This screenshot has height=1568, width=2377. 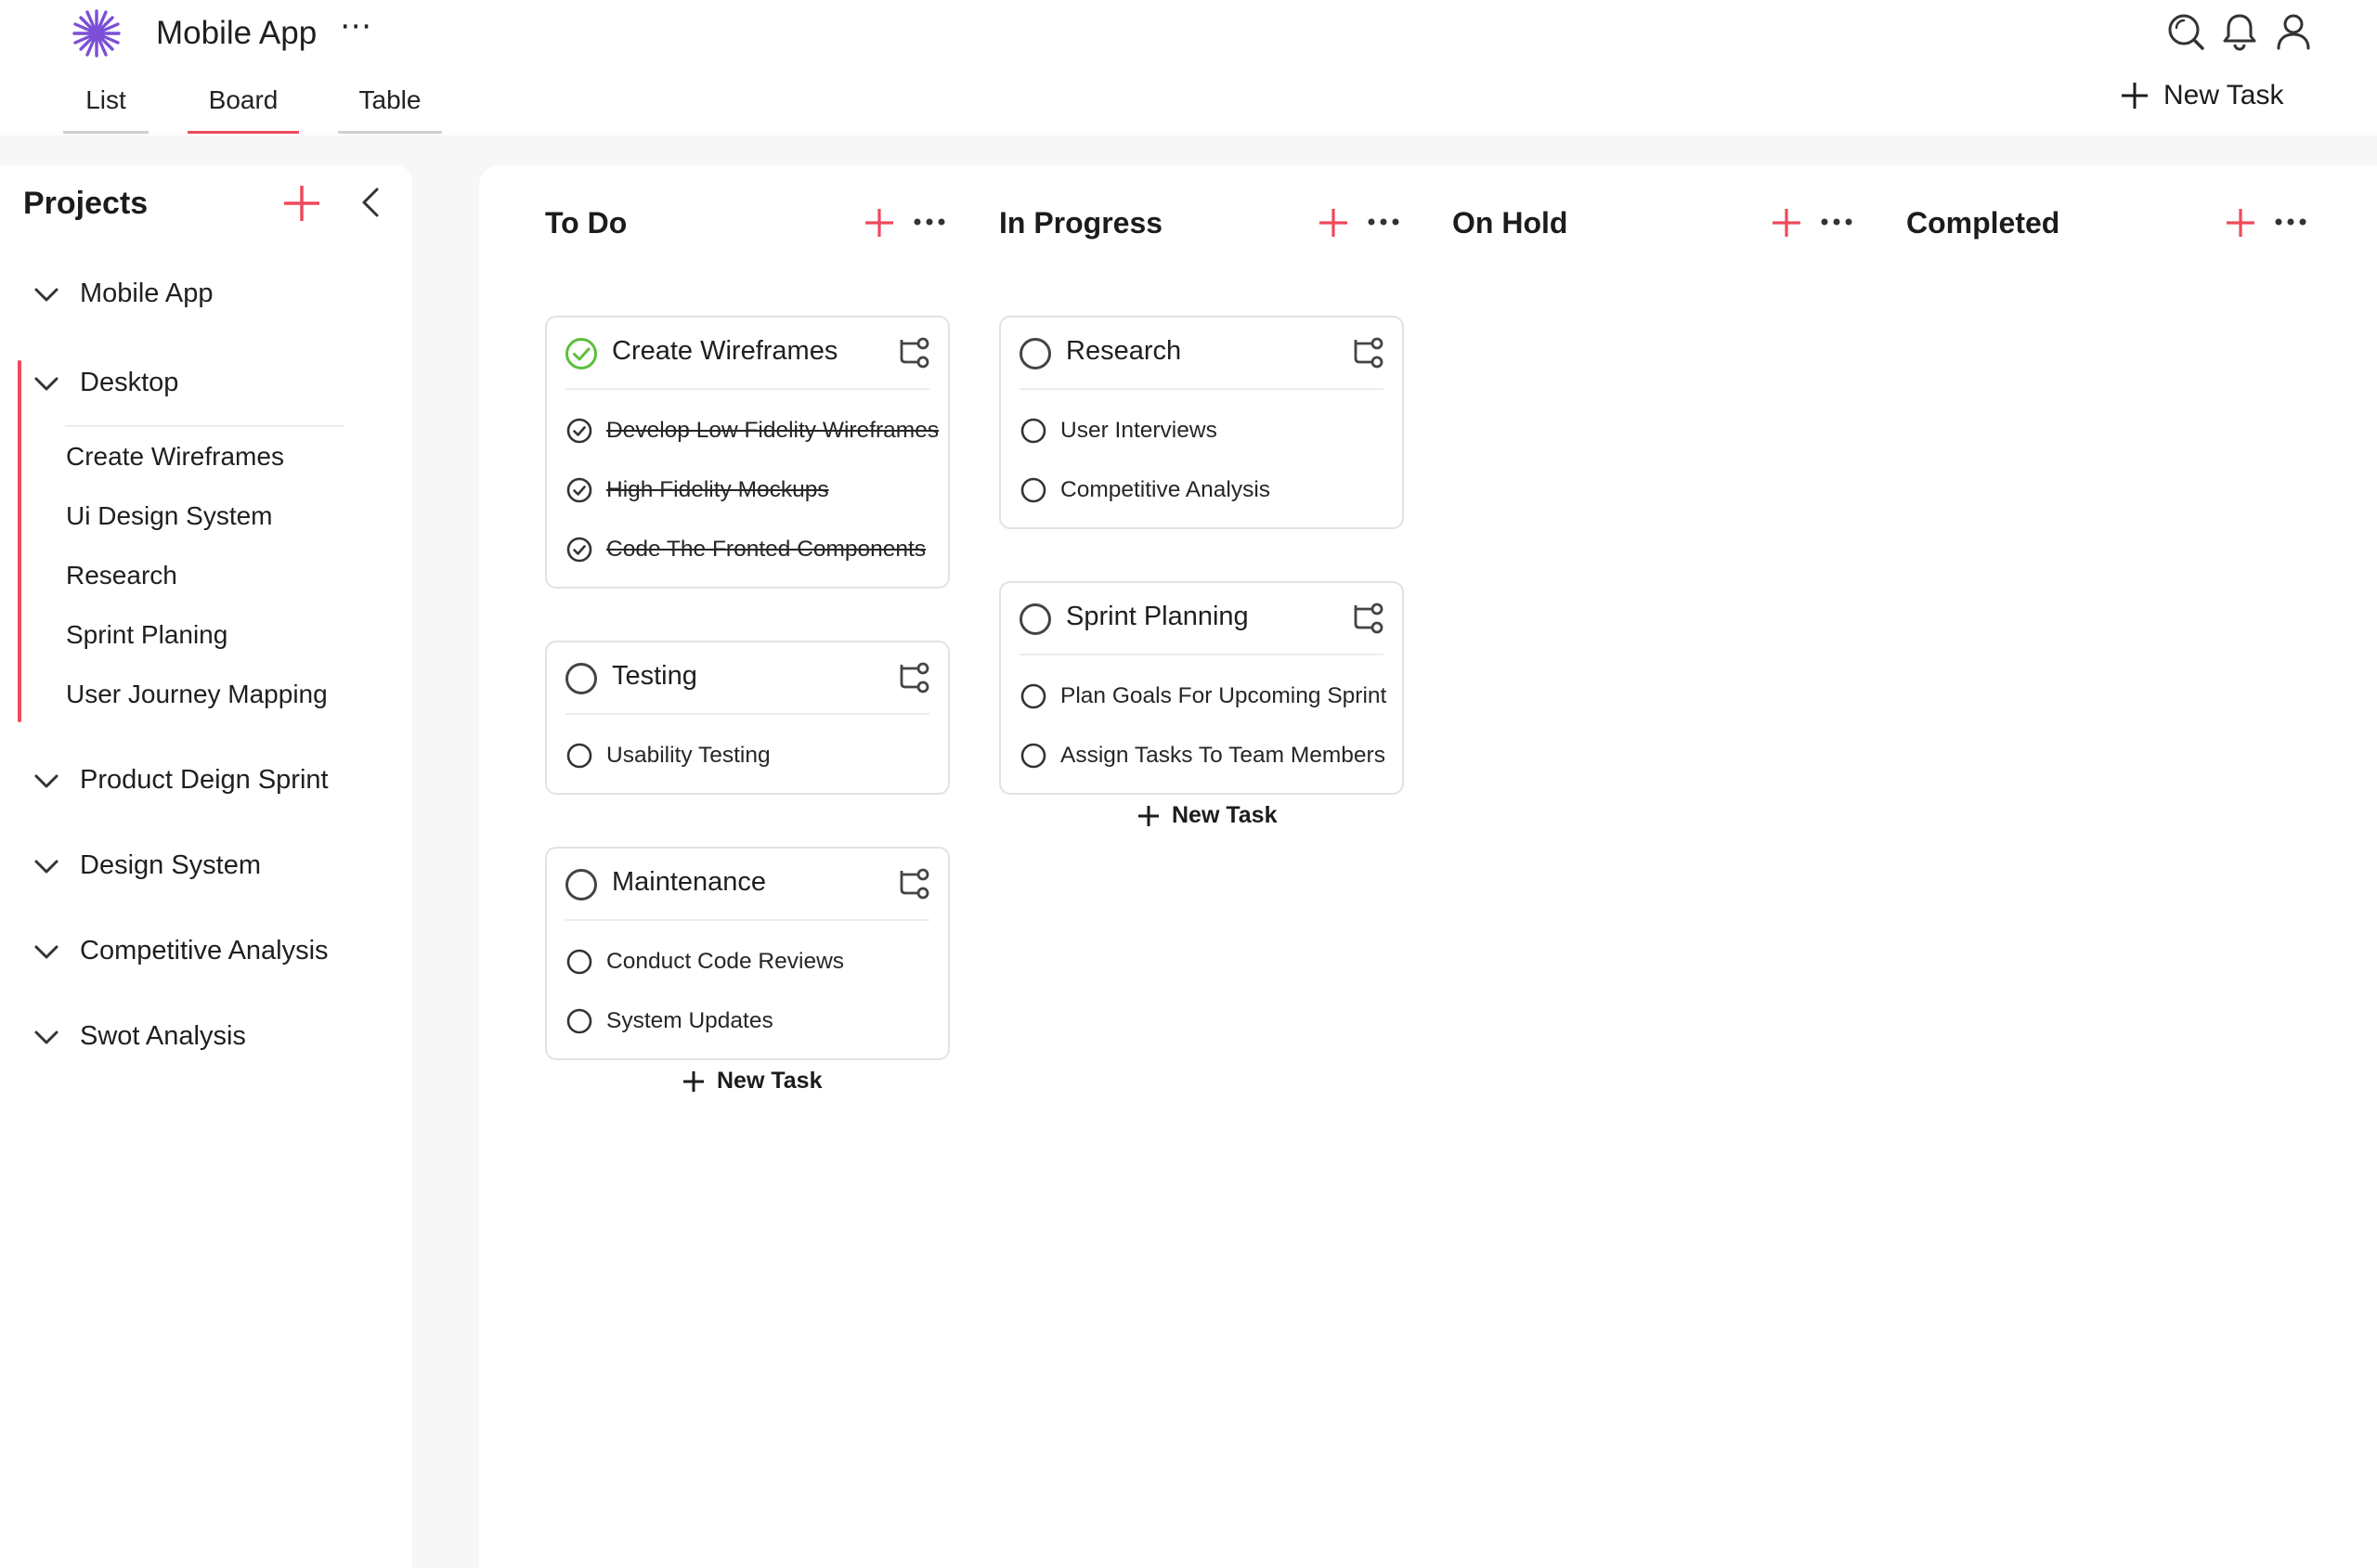 What do you see at coordinates (1223, 695) in the screenshot?
I see `subtask-label: Plan Goals For Upcoming Sprint` at bounding box center [1223, 695].